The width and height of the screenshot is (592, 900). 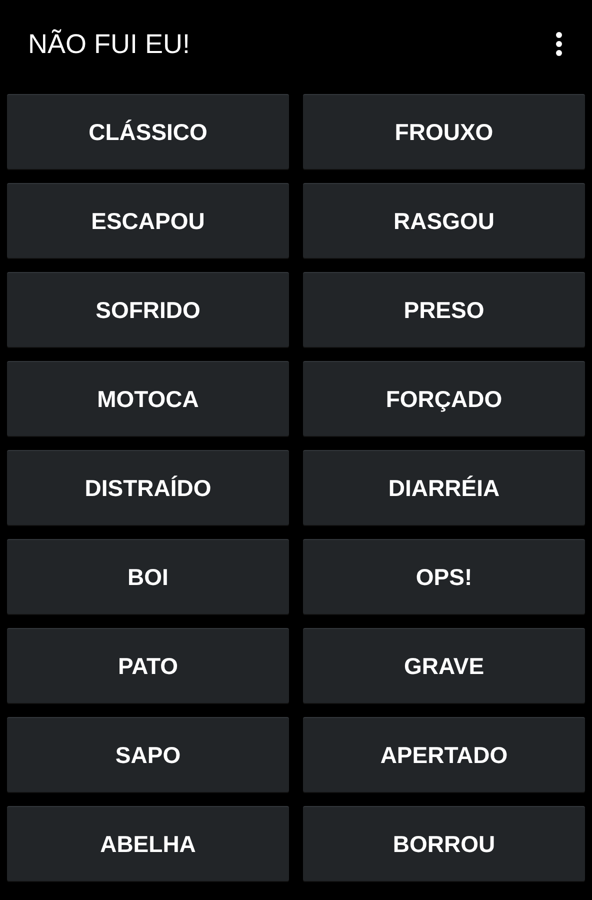 I want to click on sound-button: ESCAPOU, so click(x=148, y=220).